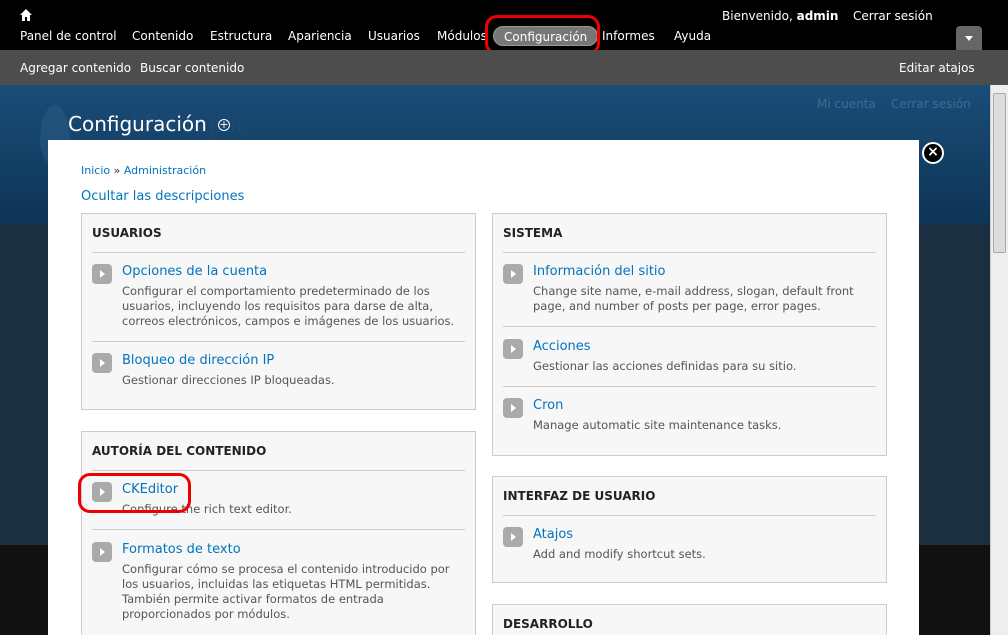 This screenshot has width=1008, height=635. I want to click on home-icon, so click(26, 15).